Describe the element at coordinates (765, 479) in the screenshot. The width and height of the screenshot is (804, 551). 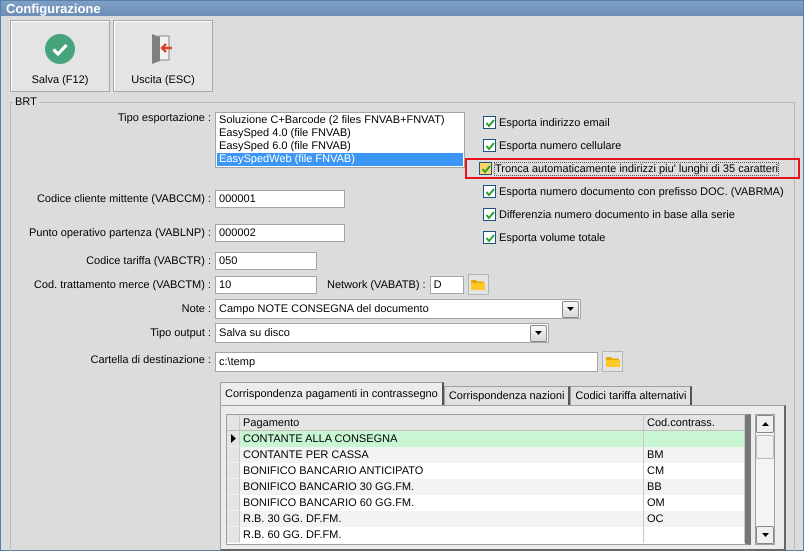
I see `scrollbar` at that location.